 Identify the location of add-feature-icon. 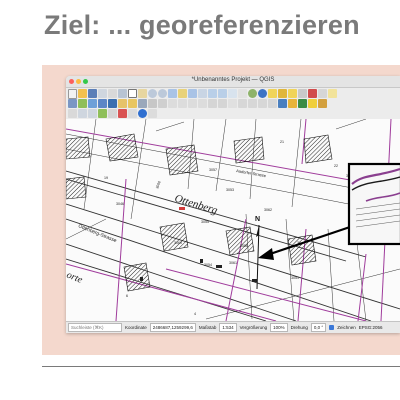
(152, 103).